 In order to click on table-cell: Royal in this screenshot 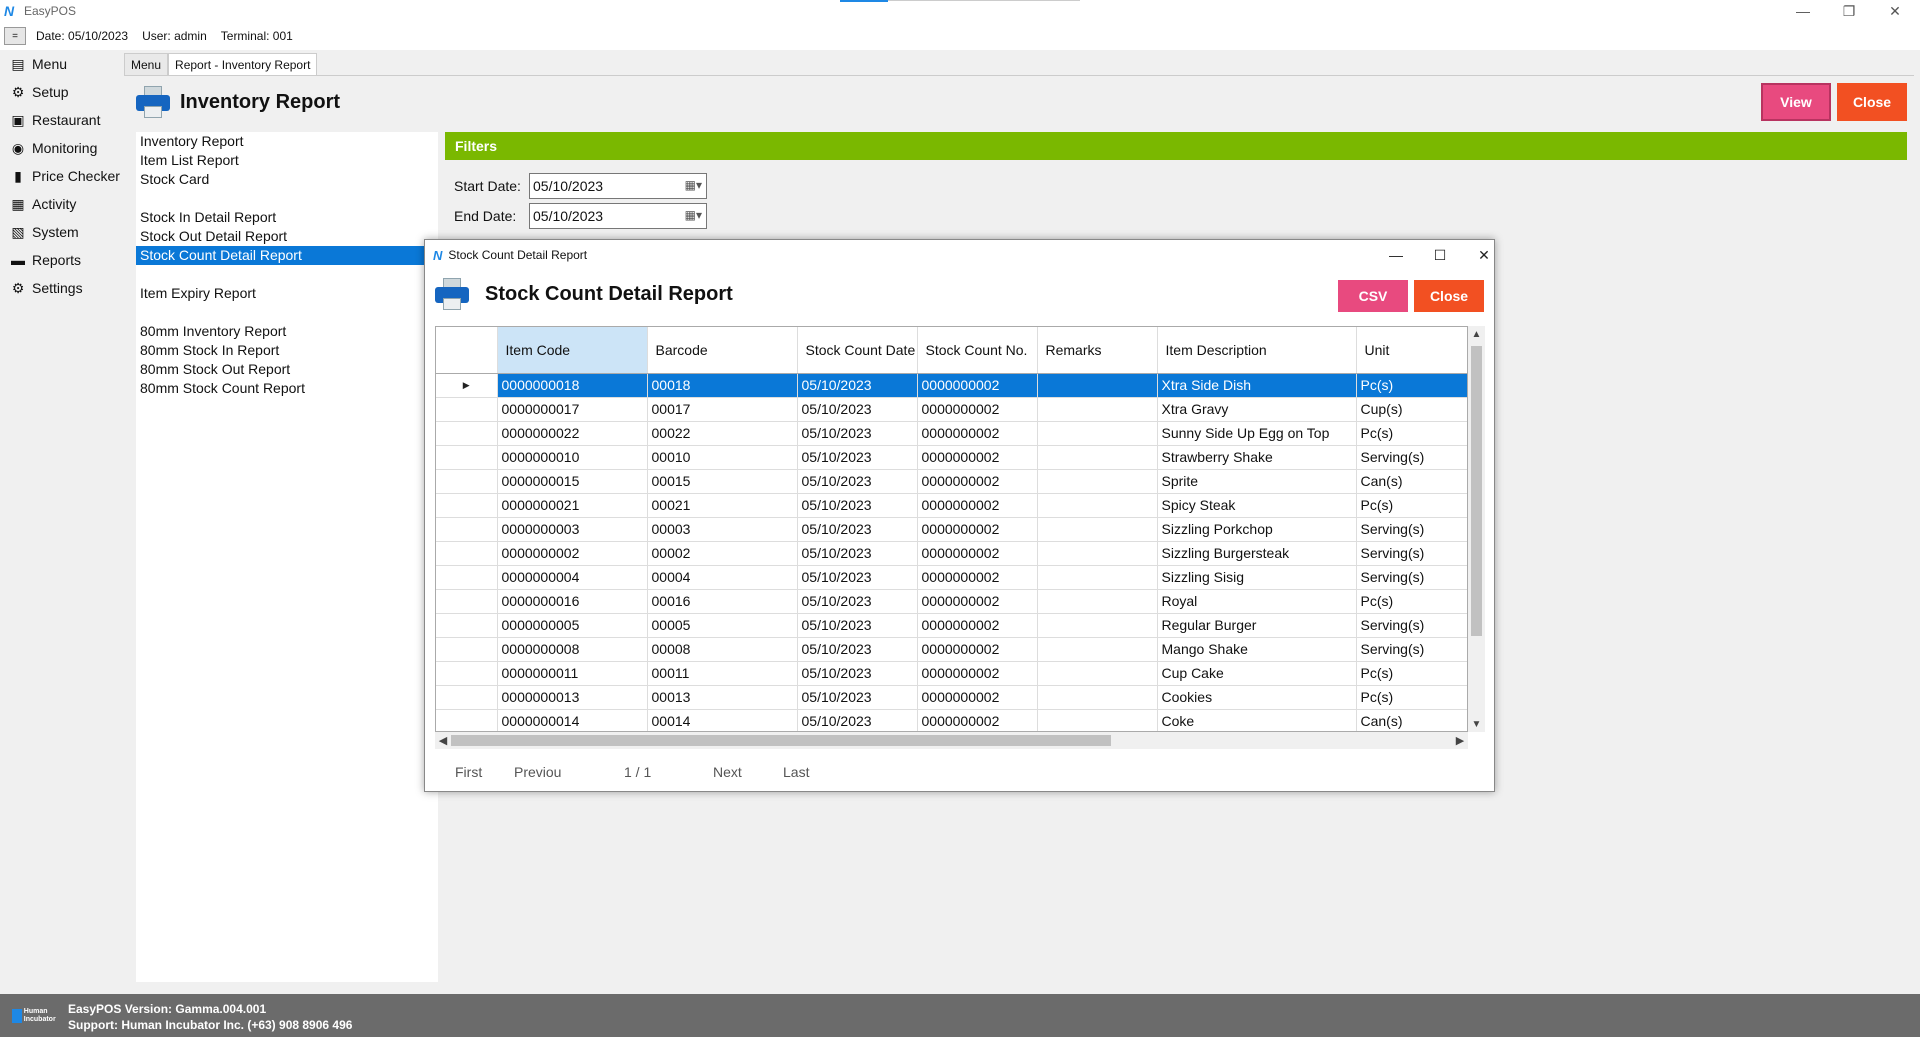, I will do `click(1257, 601)`.